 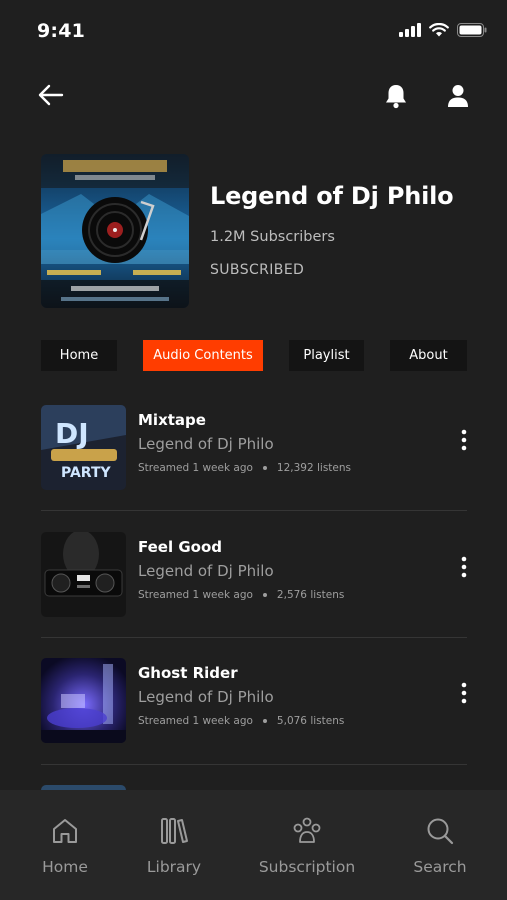 I want to click on arrow-left-icon, so click(x=51, y=95).